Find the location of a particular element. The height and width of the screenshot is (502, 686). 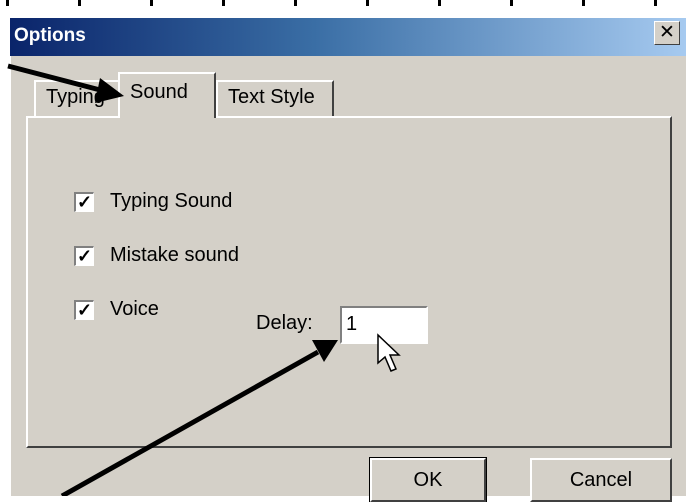

close-icon: ✕ is located at coordinates (667, 32).